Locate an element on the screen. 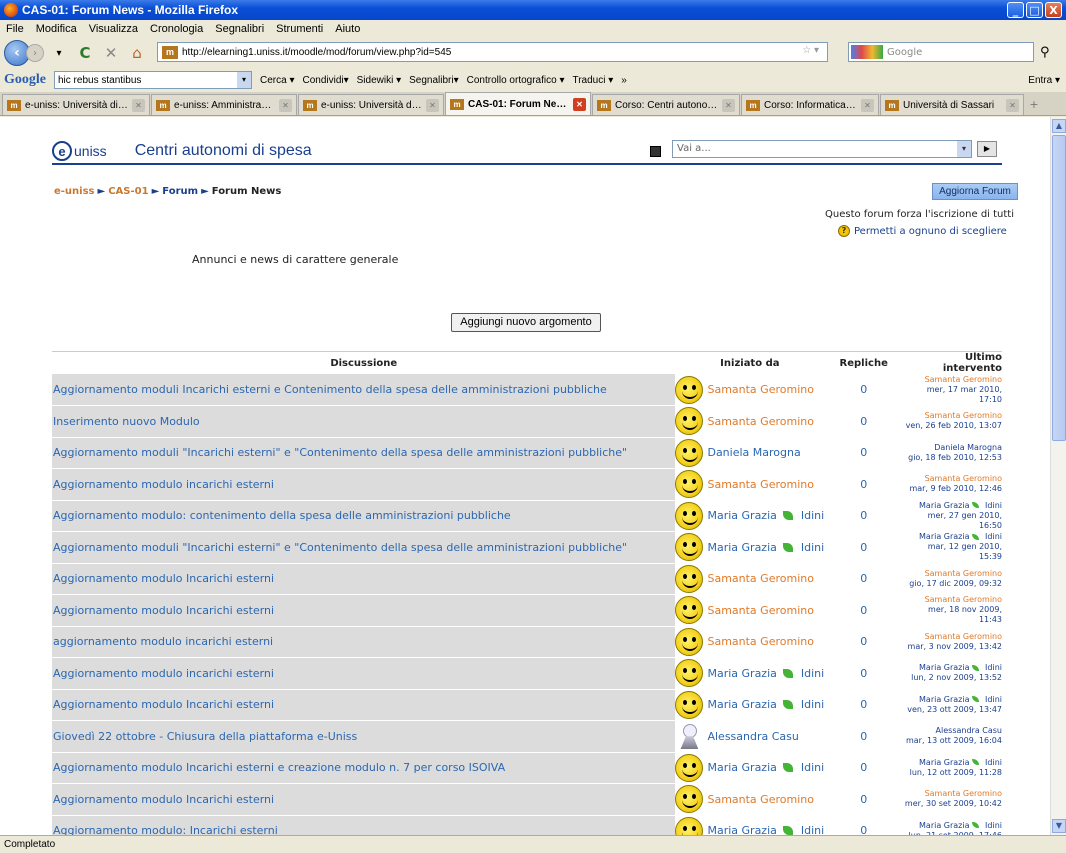  tab-e-uniss-3: m e-uniss: Università di S... ✕ is located at coordinates (371, 104).